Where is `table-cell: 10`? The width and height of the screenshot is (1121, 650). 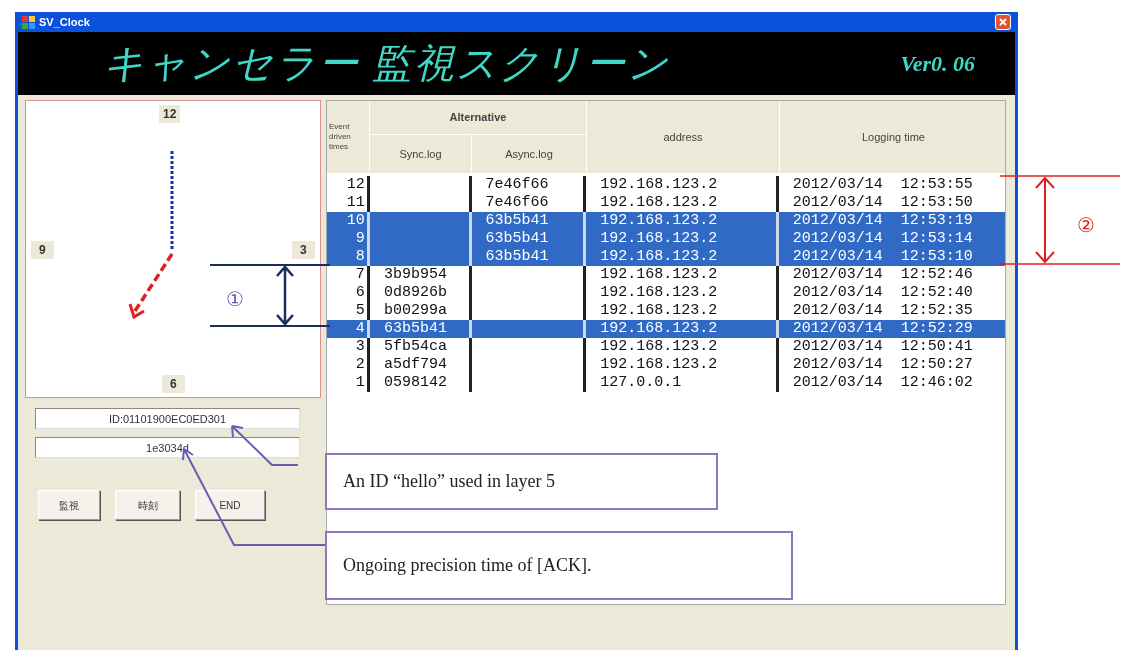
table-cell: 10 is located at coordinates (355, 221).